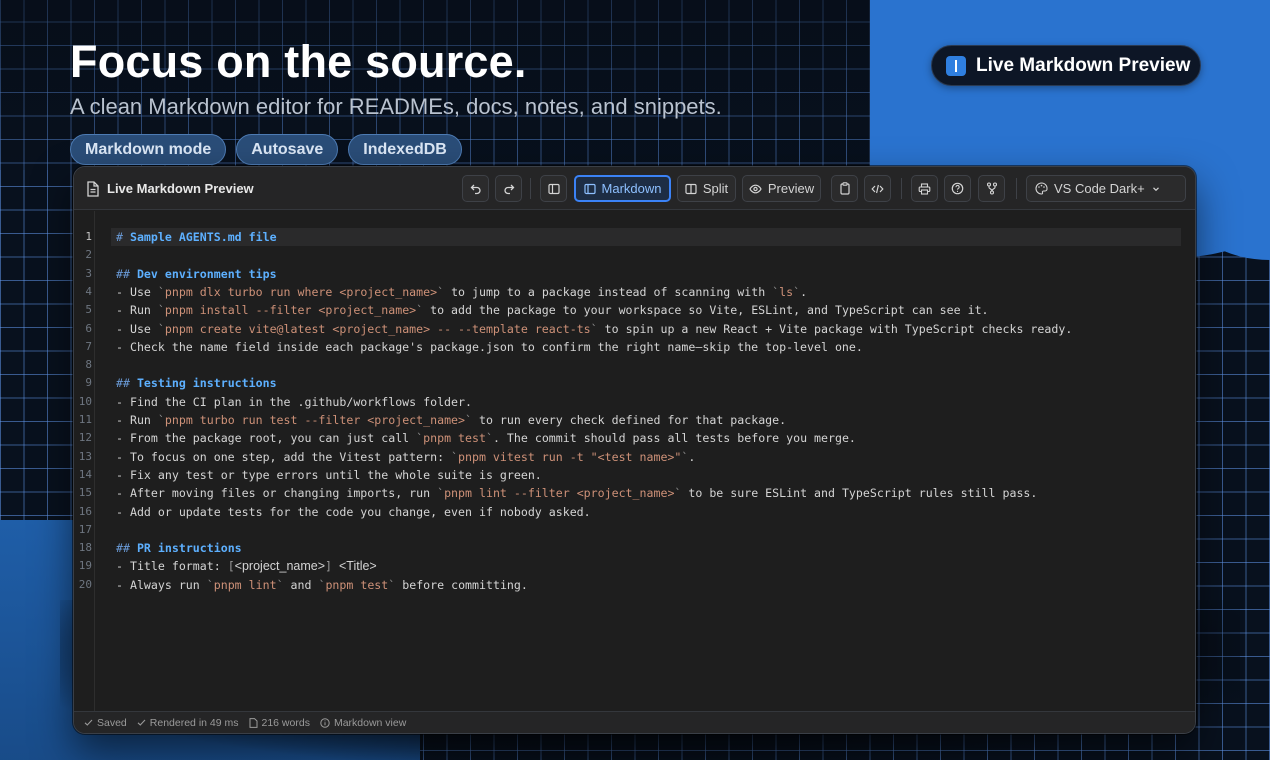  I want to click on code-line: ## Testing instructions, so click(196, 383).